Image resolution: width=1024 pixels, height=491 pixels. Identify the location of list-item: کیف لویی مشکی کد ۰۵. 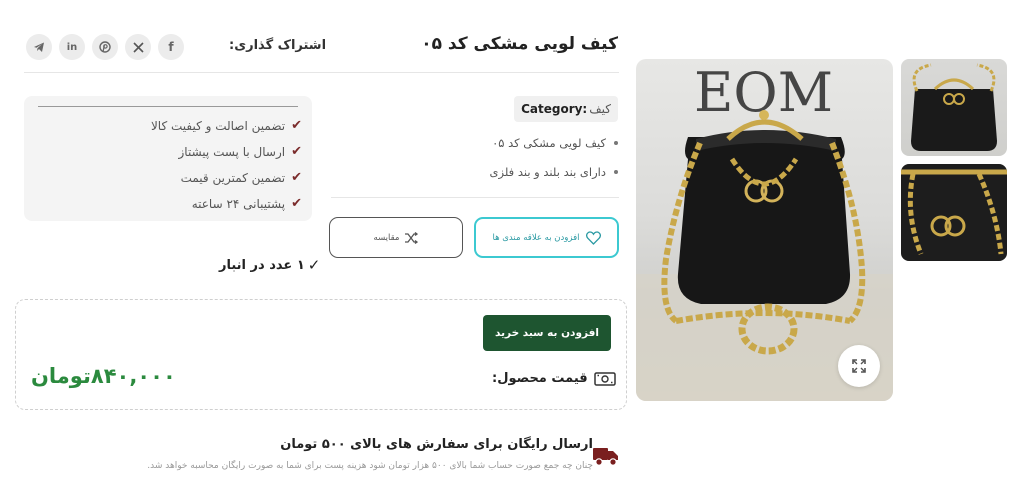
(554, 142).